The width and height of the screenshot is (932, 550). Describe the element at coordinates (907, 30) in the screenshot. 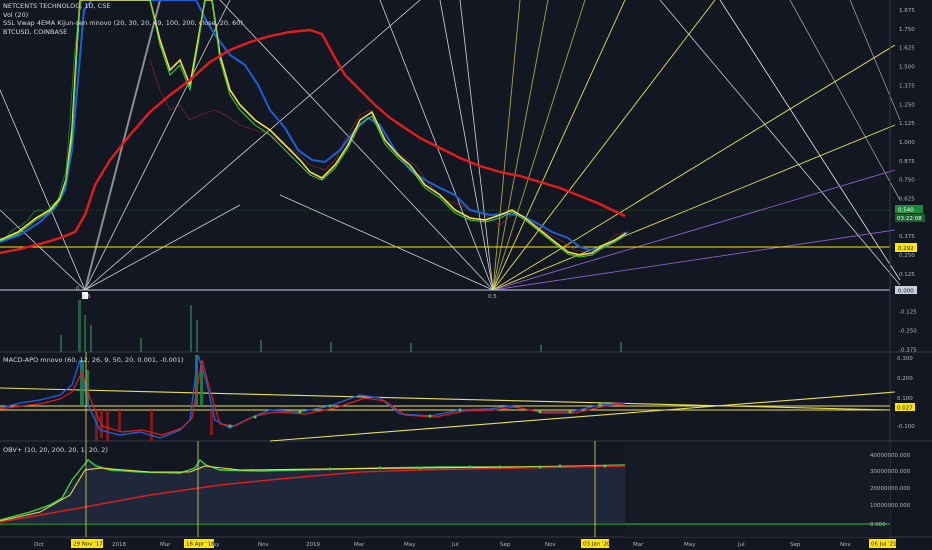

I see `price-axis-tick: 1.750` at that location.